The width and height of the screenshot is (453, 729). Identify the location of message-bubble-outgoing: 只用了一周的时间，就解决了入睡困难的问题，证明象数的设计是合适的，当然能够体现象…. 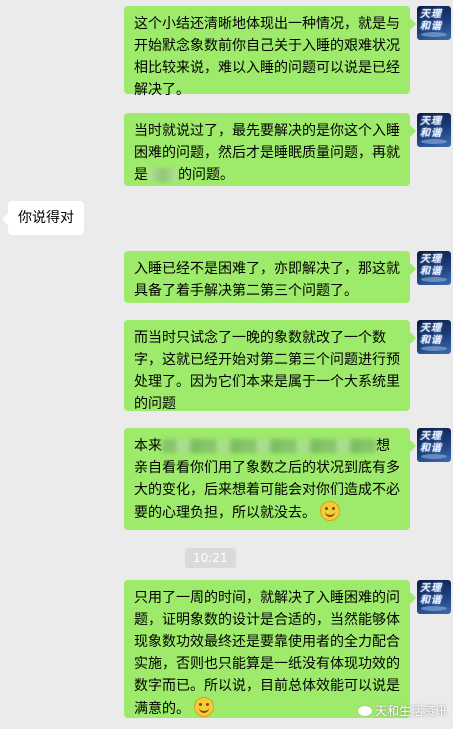
(270, 649).